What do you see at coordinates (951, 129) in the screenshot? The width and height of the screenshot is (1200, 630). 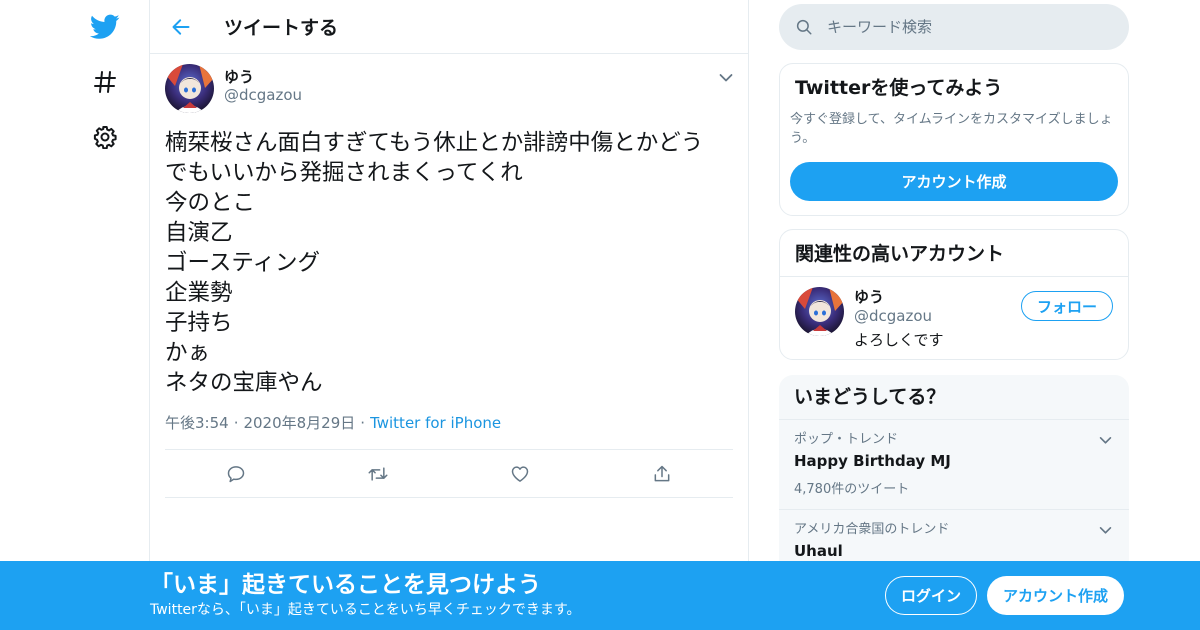 I see `signup-card-description: 今すぐ登録して、タイムラインをカスタマイズしましょう。` at bounding box center [951, 129].